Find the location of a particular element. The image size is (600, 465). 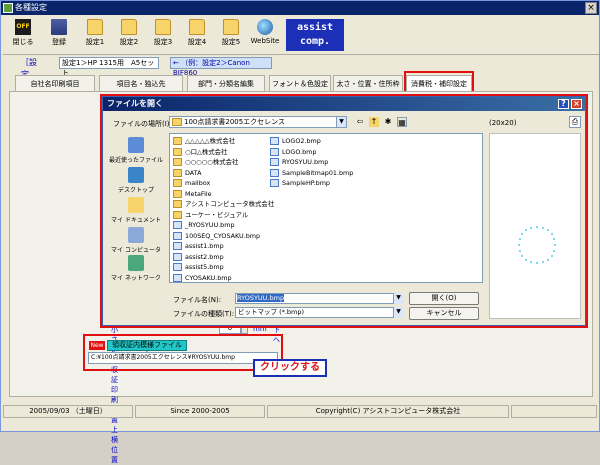

file-list-item: assist2.bmp is located at coordinates (198, 257).